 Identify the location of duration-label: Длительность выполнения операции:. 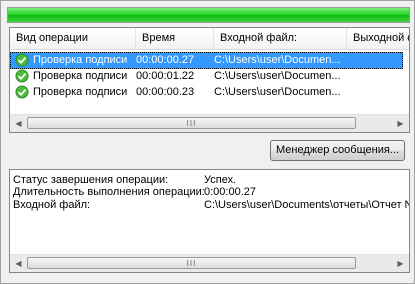
(109, 192).